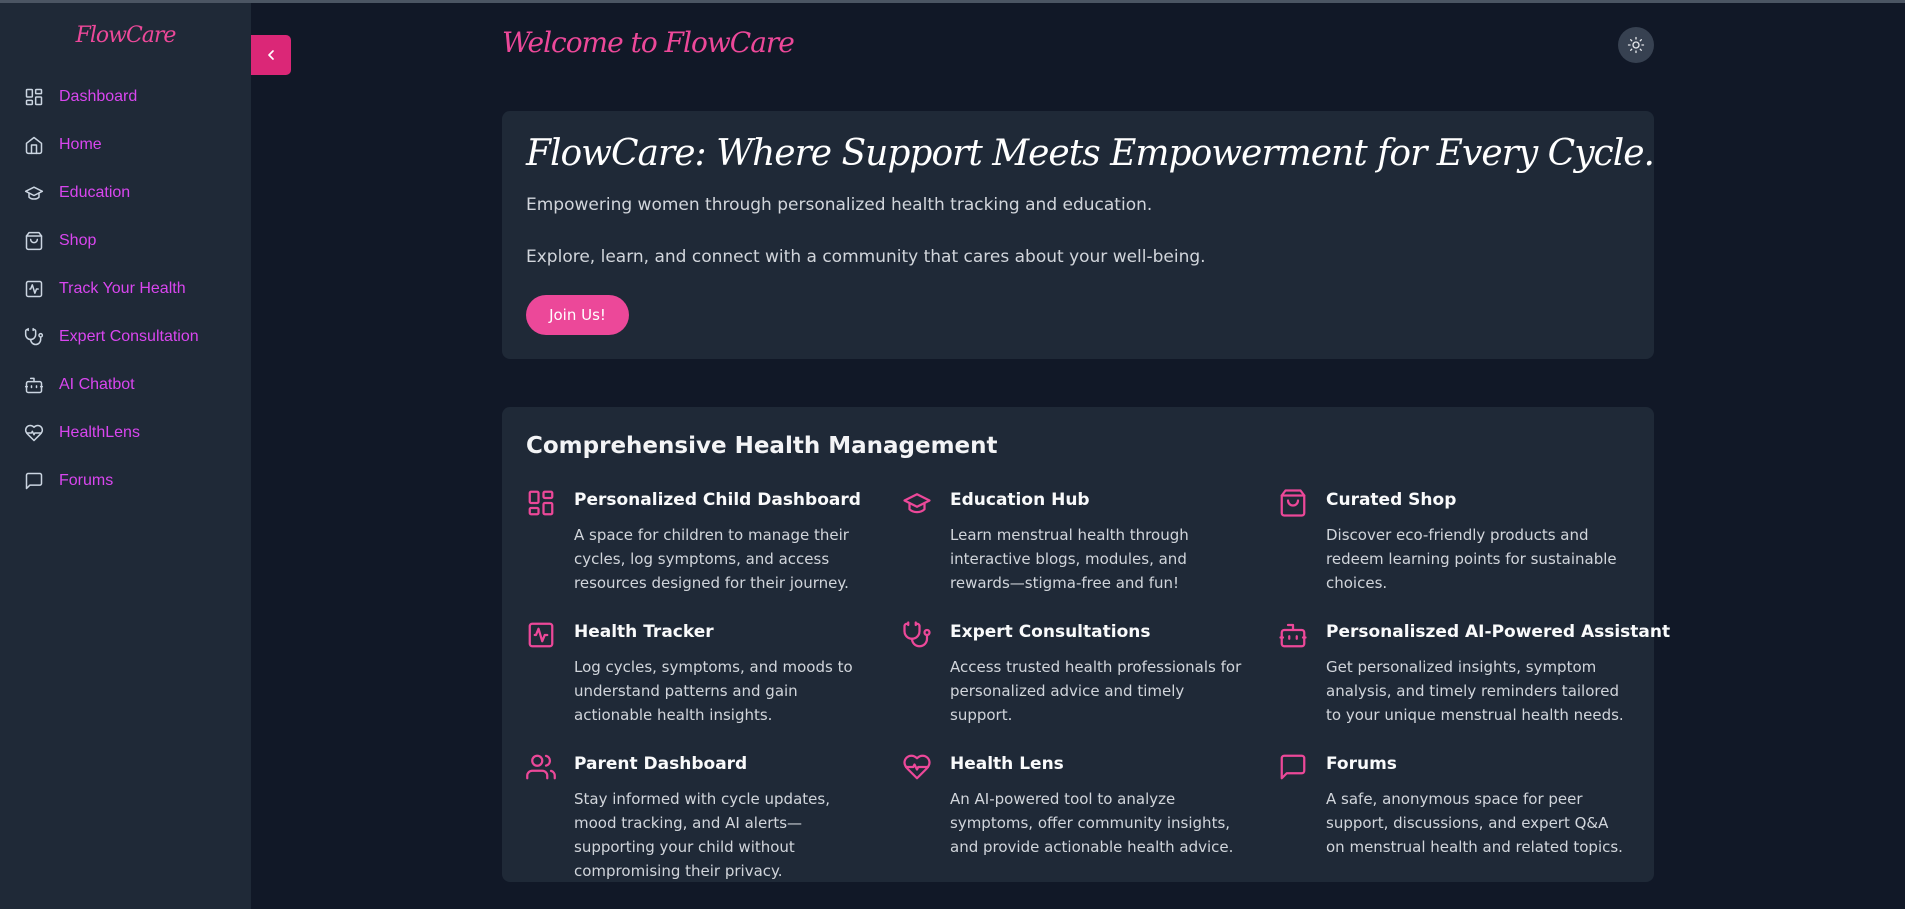  Describe the element at coordinates (129, 481) in the screenshot. I see `sidebar-item-forums: Forums` at that location.